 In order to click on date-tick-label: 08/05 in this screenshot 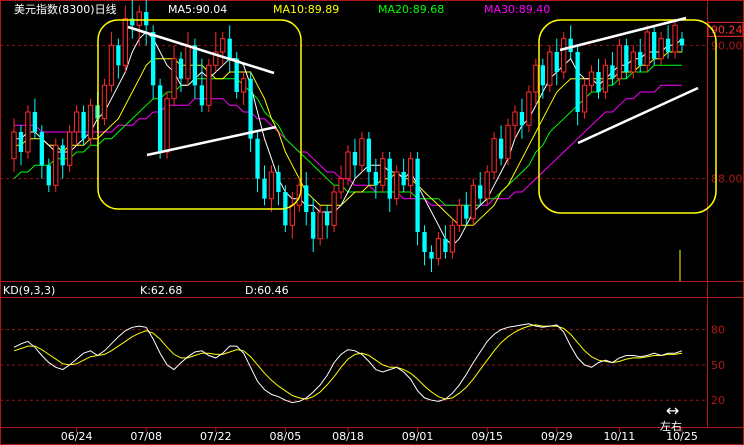, I will do `click(286, 436)`.